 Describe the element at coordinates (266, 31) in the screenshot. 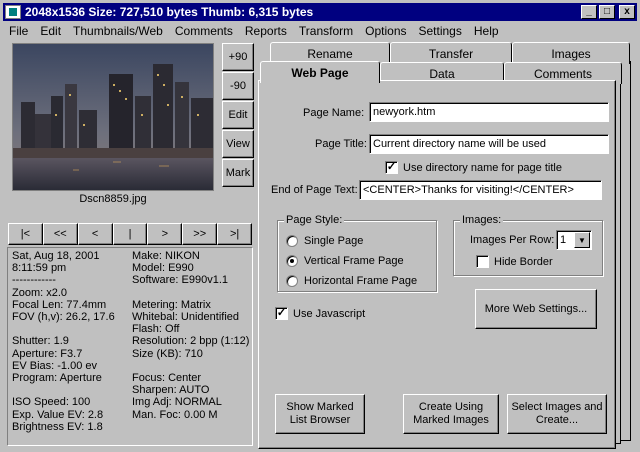

I see `menu-reports: Reports` at that location.